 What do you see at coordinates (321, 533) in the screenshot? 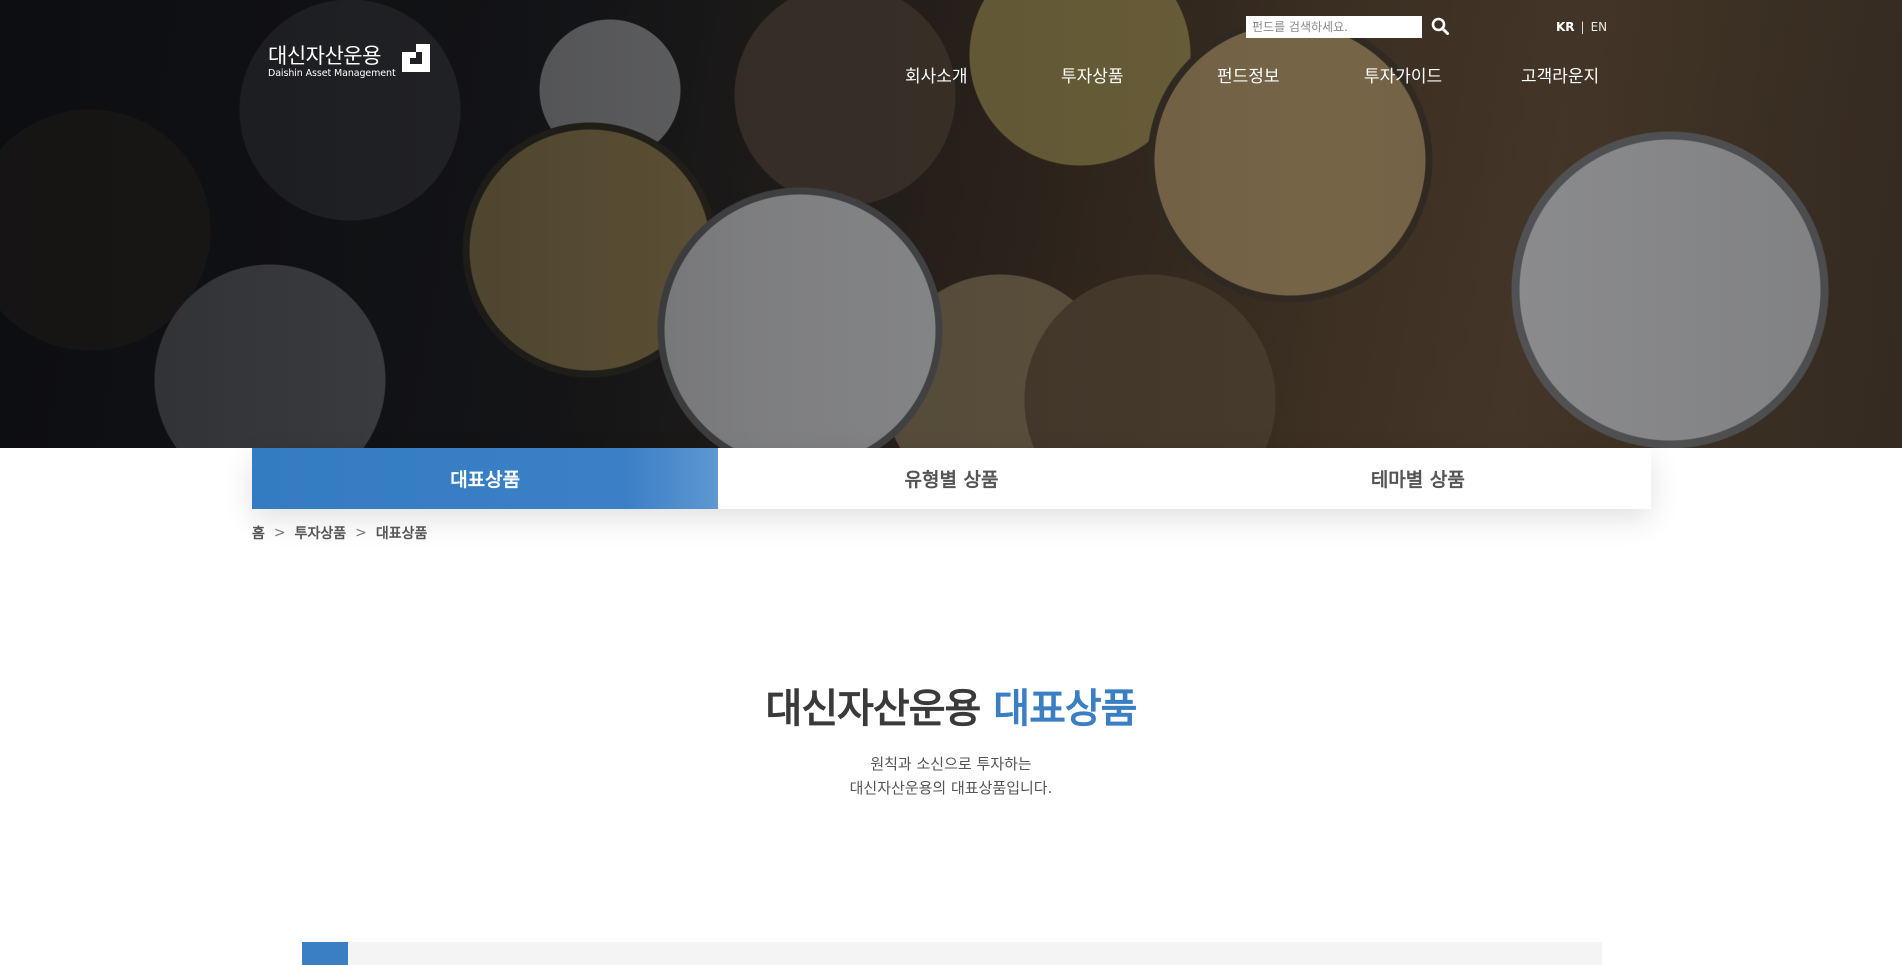
I see `breadcrumb-products: 투자상품` at bounding box center [321, 533].